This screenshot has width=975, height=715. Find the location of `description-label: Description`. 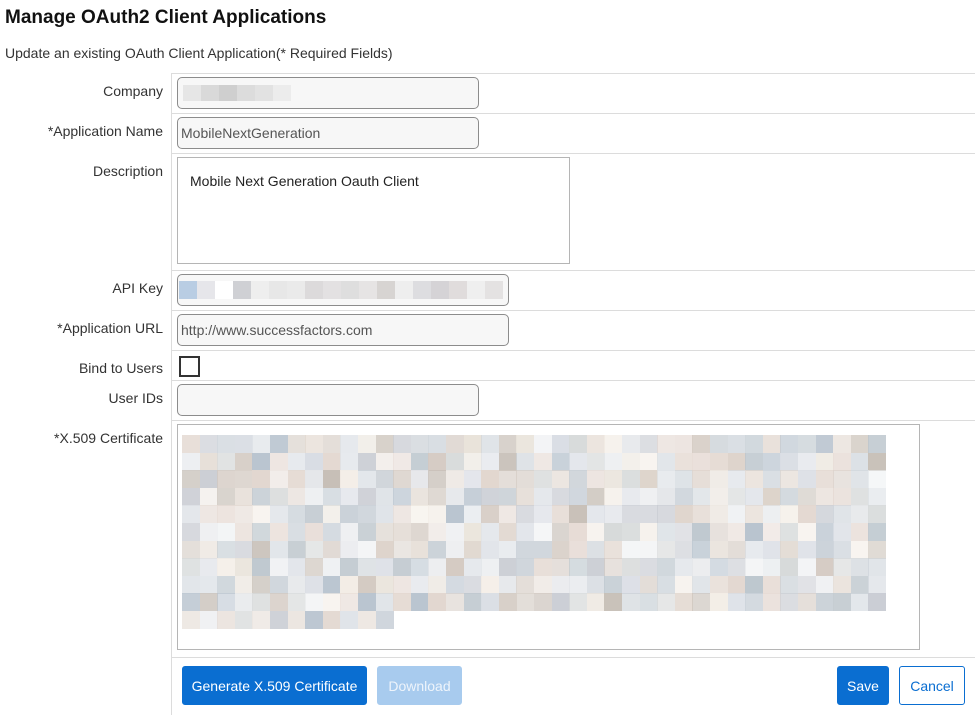

description-label: Description is located at coordinates (127, 171).